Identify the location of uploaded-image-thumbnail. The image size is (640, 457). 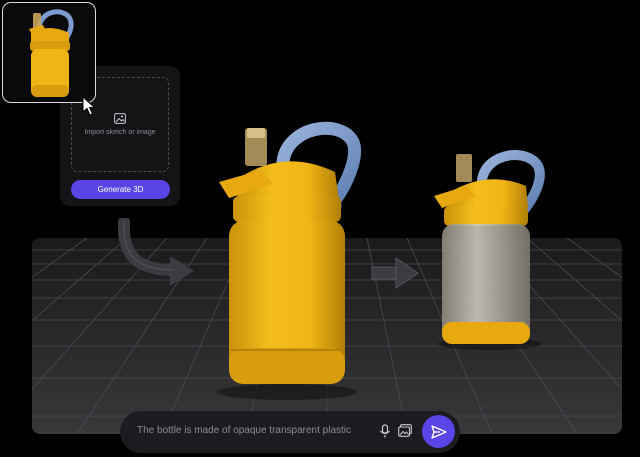
(49, 52).